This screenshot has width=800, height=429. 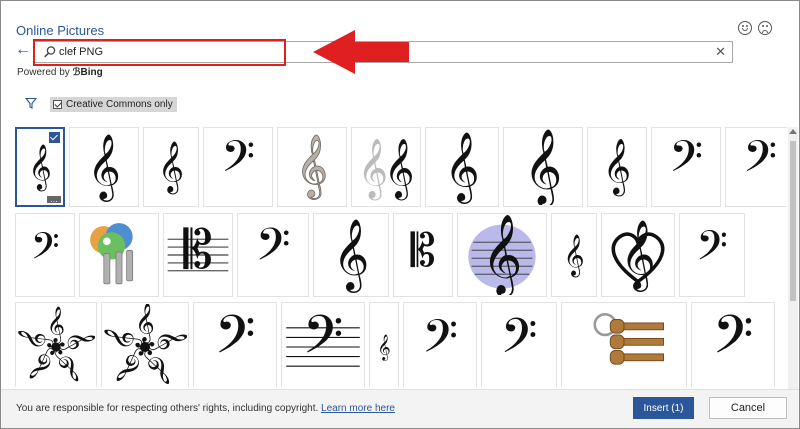 I want to click on alto-staff-icon: 𝄡, so click(x=198, y=250).